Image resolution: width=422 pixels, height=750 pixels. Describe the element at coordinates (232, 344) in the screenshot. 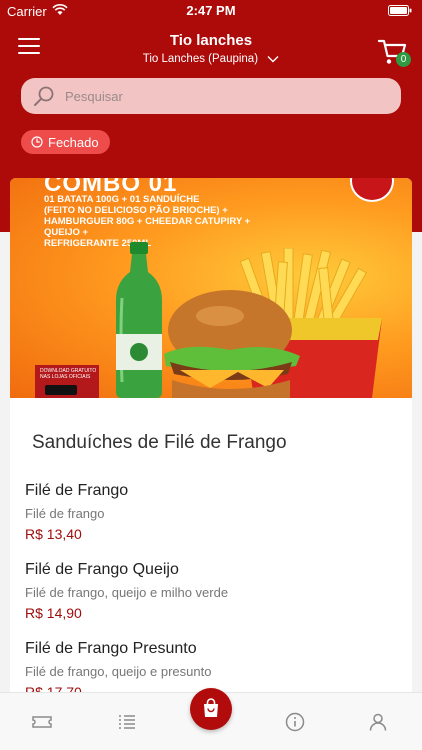

I see `burger-image` at that location.